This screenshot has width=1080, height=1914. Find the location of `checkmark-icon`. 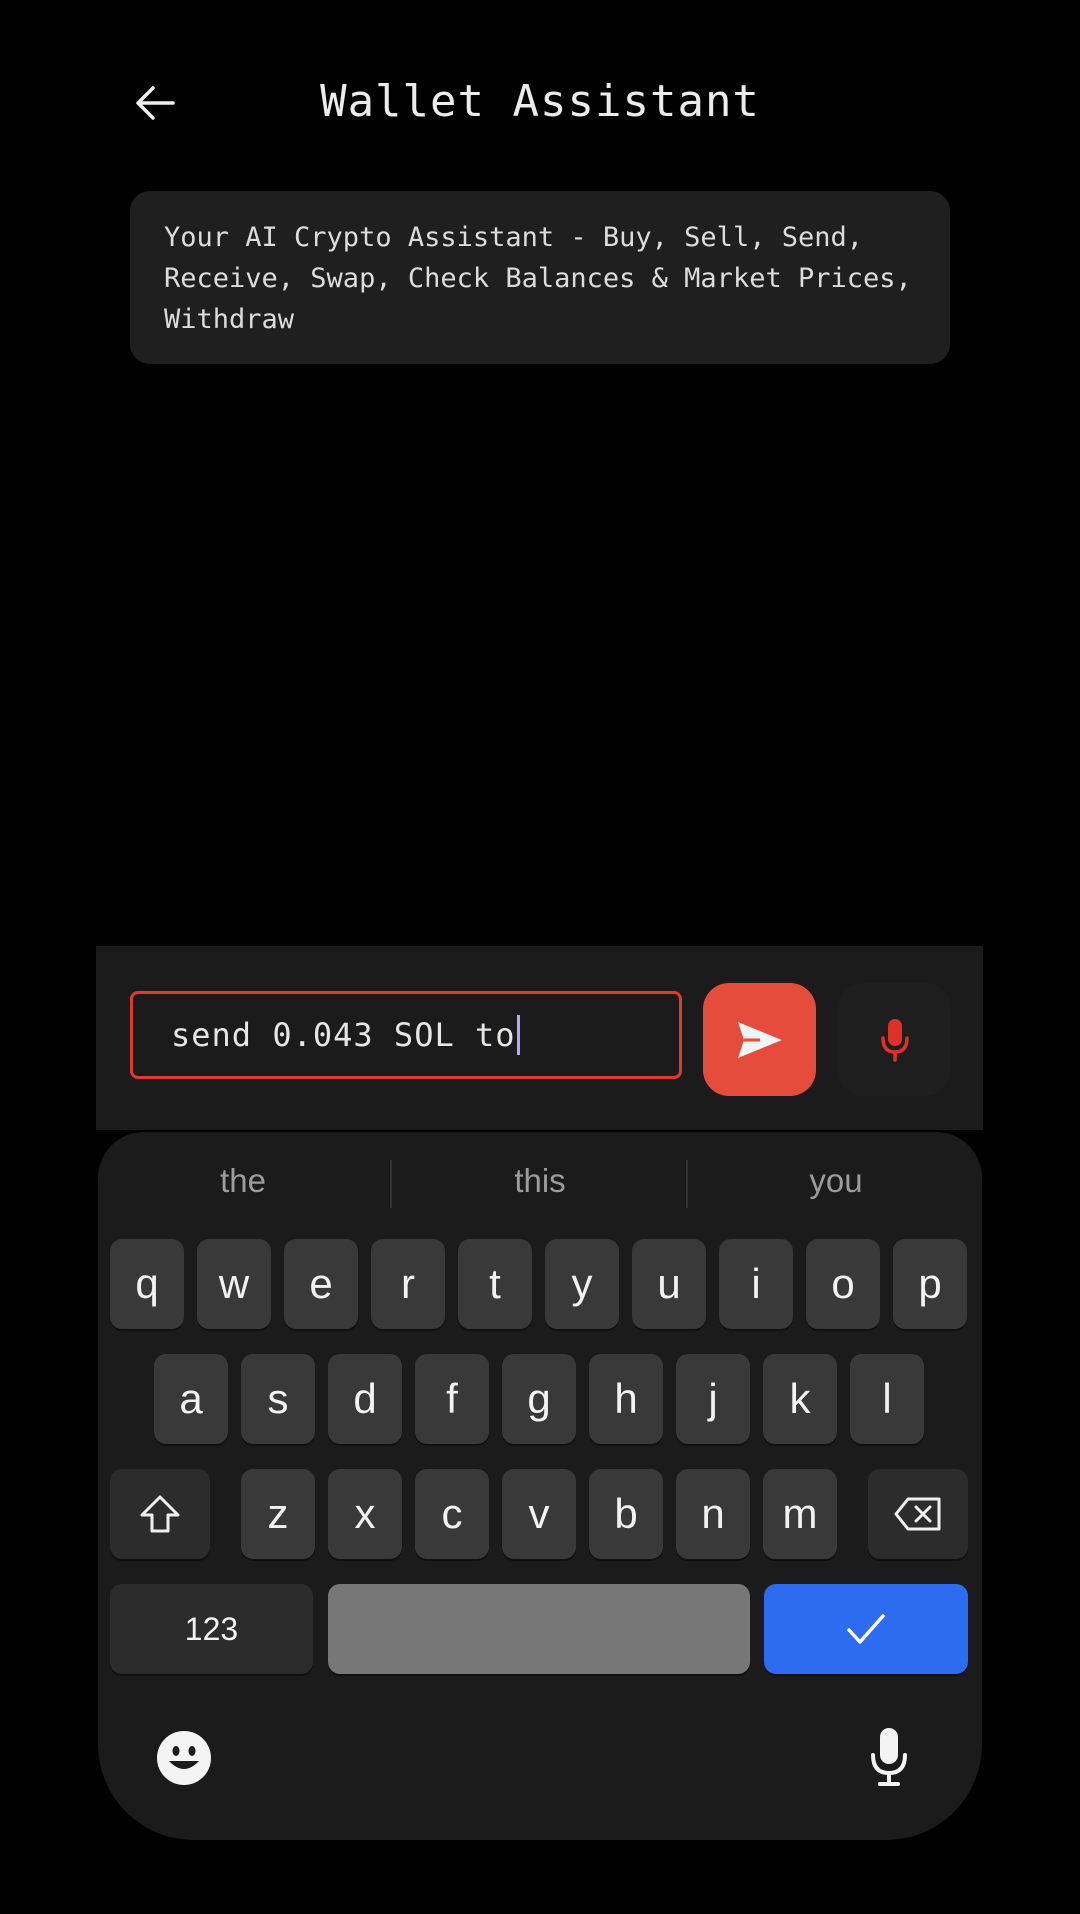

checkmark-icon is located at coordinates (866, 1629).